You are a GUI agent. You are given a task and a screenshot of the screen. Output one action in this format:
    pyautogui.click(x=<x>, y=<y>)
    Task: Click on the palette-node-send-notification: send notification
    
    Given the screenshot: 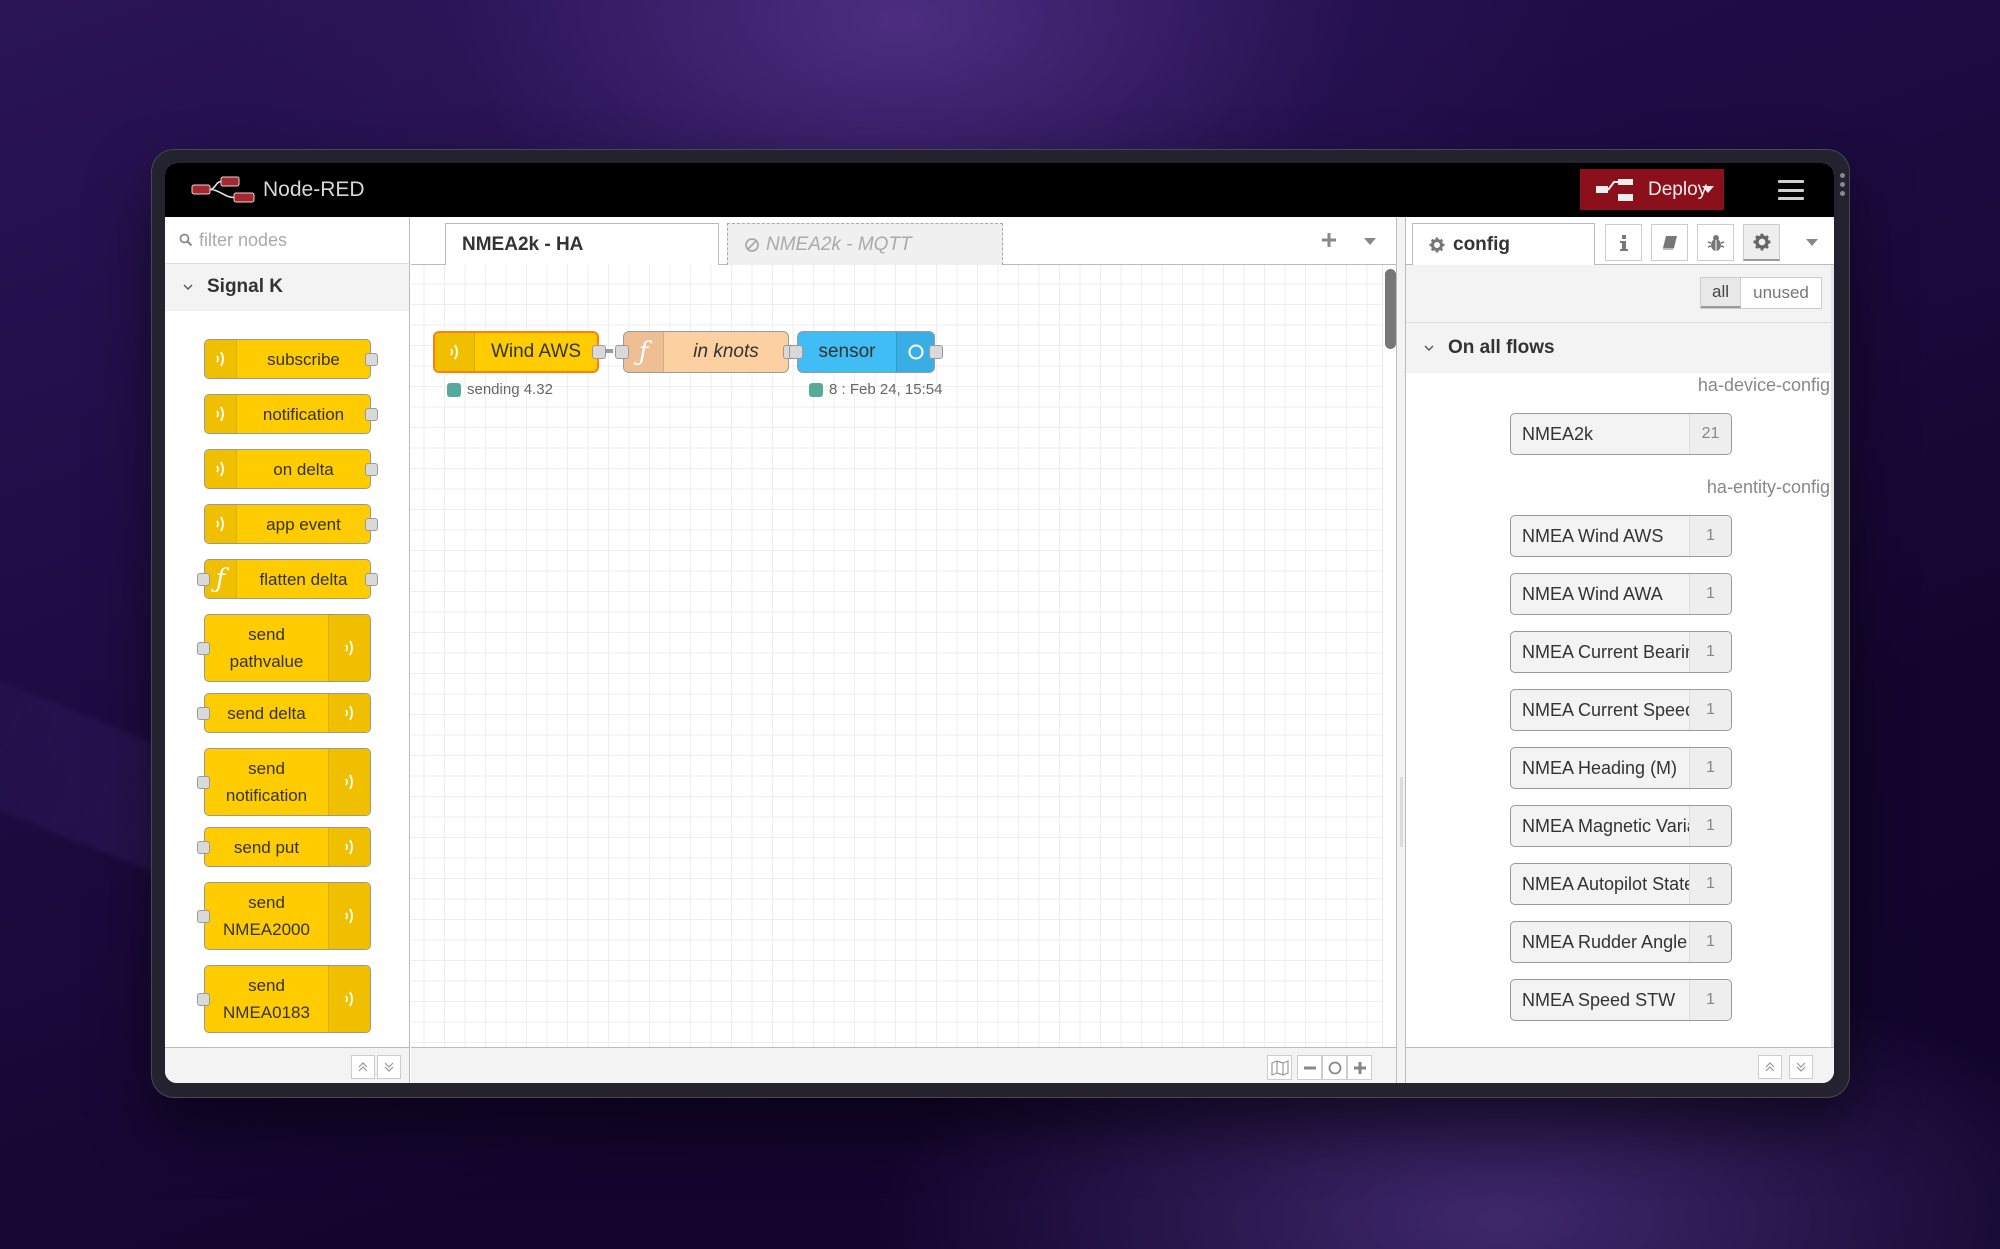 What is the action you would take?
    pyautogui.click(x=284, y=782)
    